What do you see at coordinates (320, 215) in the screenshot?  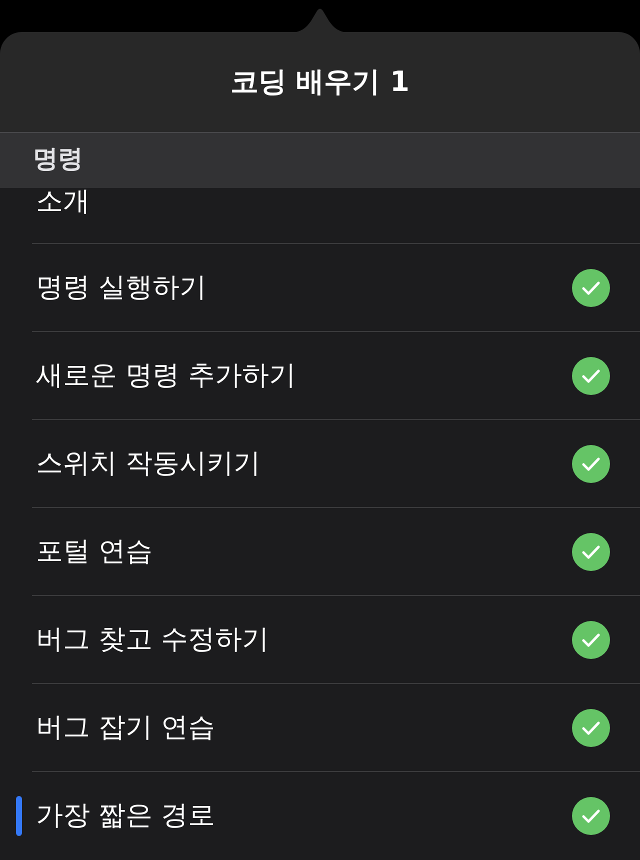 I see `lesson-item: 소개` at bounding box center [320, 215].